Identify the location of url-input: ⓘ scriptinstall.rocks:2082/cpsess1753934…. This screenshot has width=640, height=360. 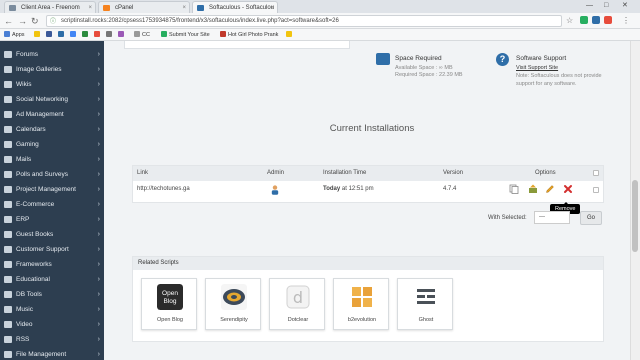
(304, 21).